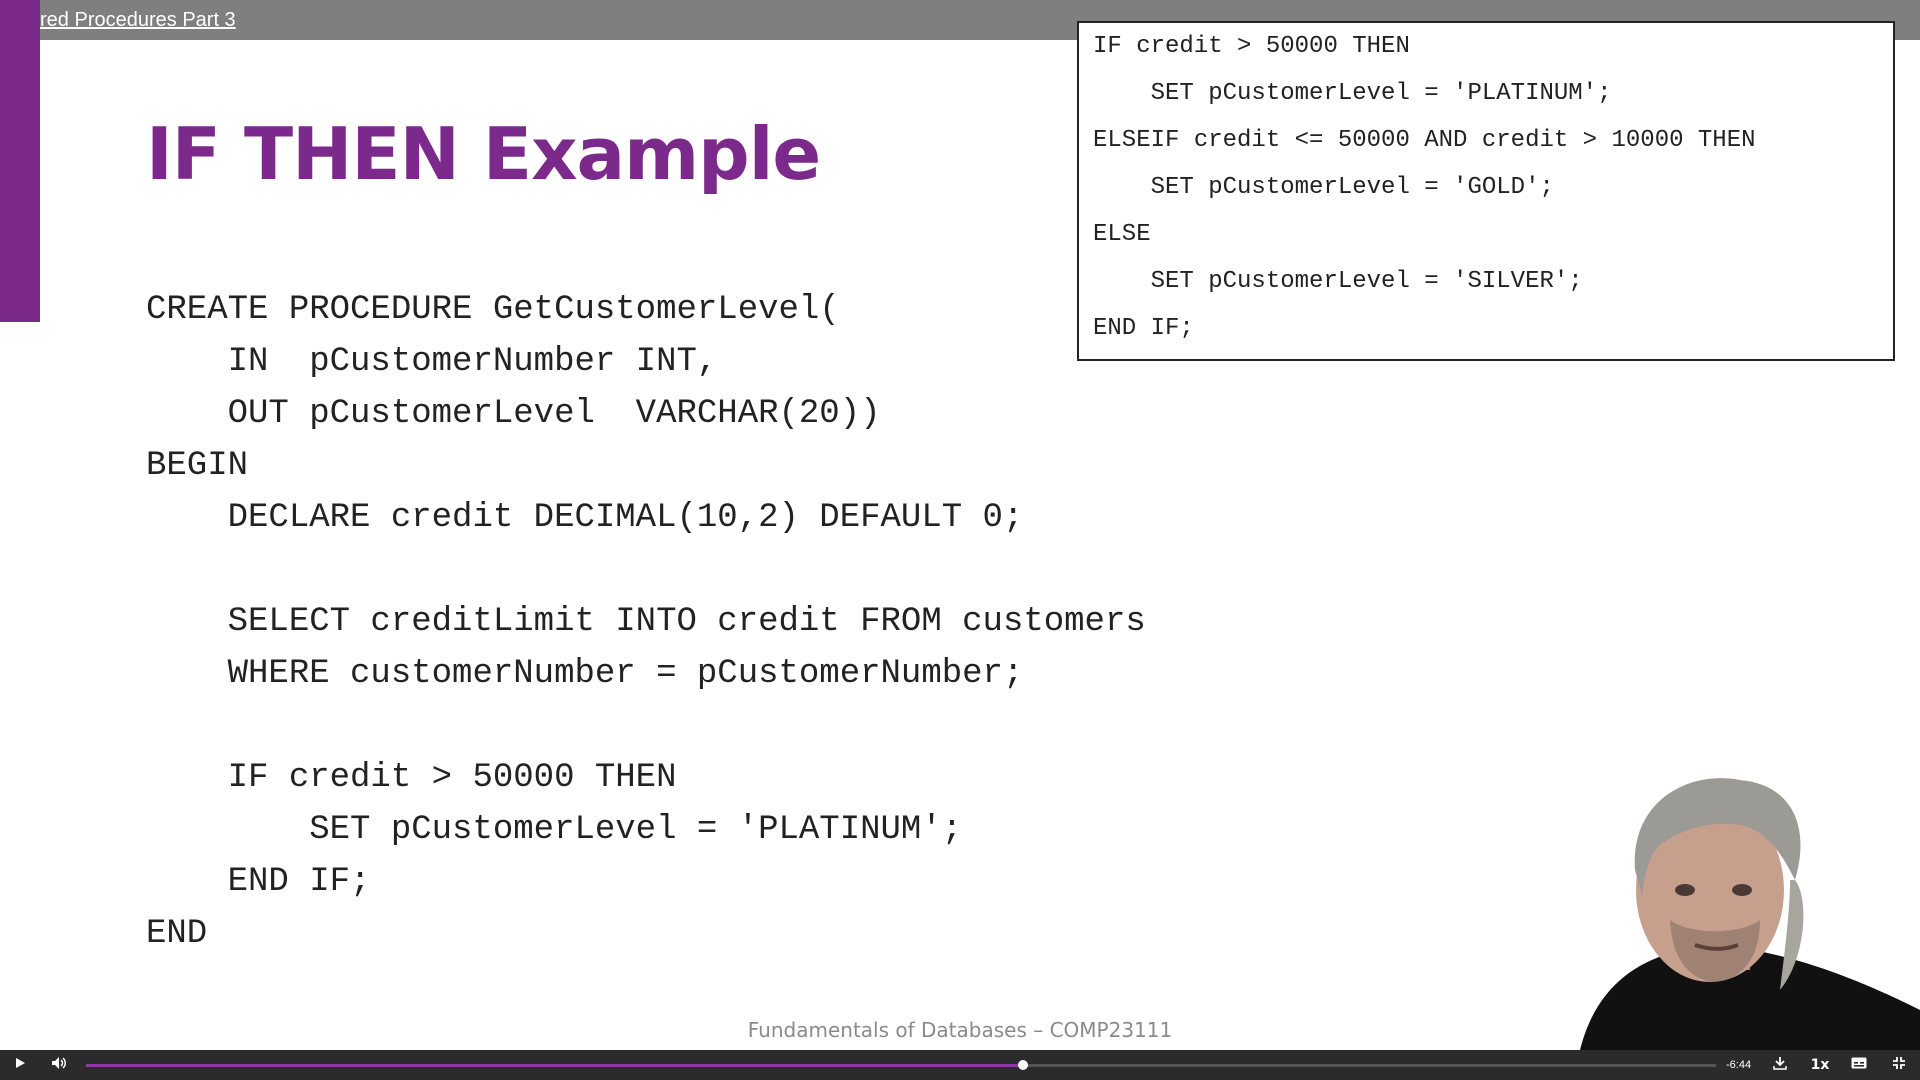  Describe the element at coordinates (411, 778) in the screenshot. I see `code-line: IF credit > 50000 THEN` at that location.